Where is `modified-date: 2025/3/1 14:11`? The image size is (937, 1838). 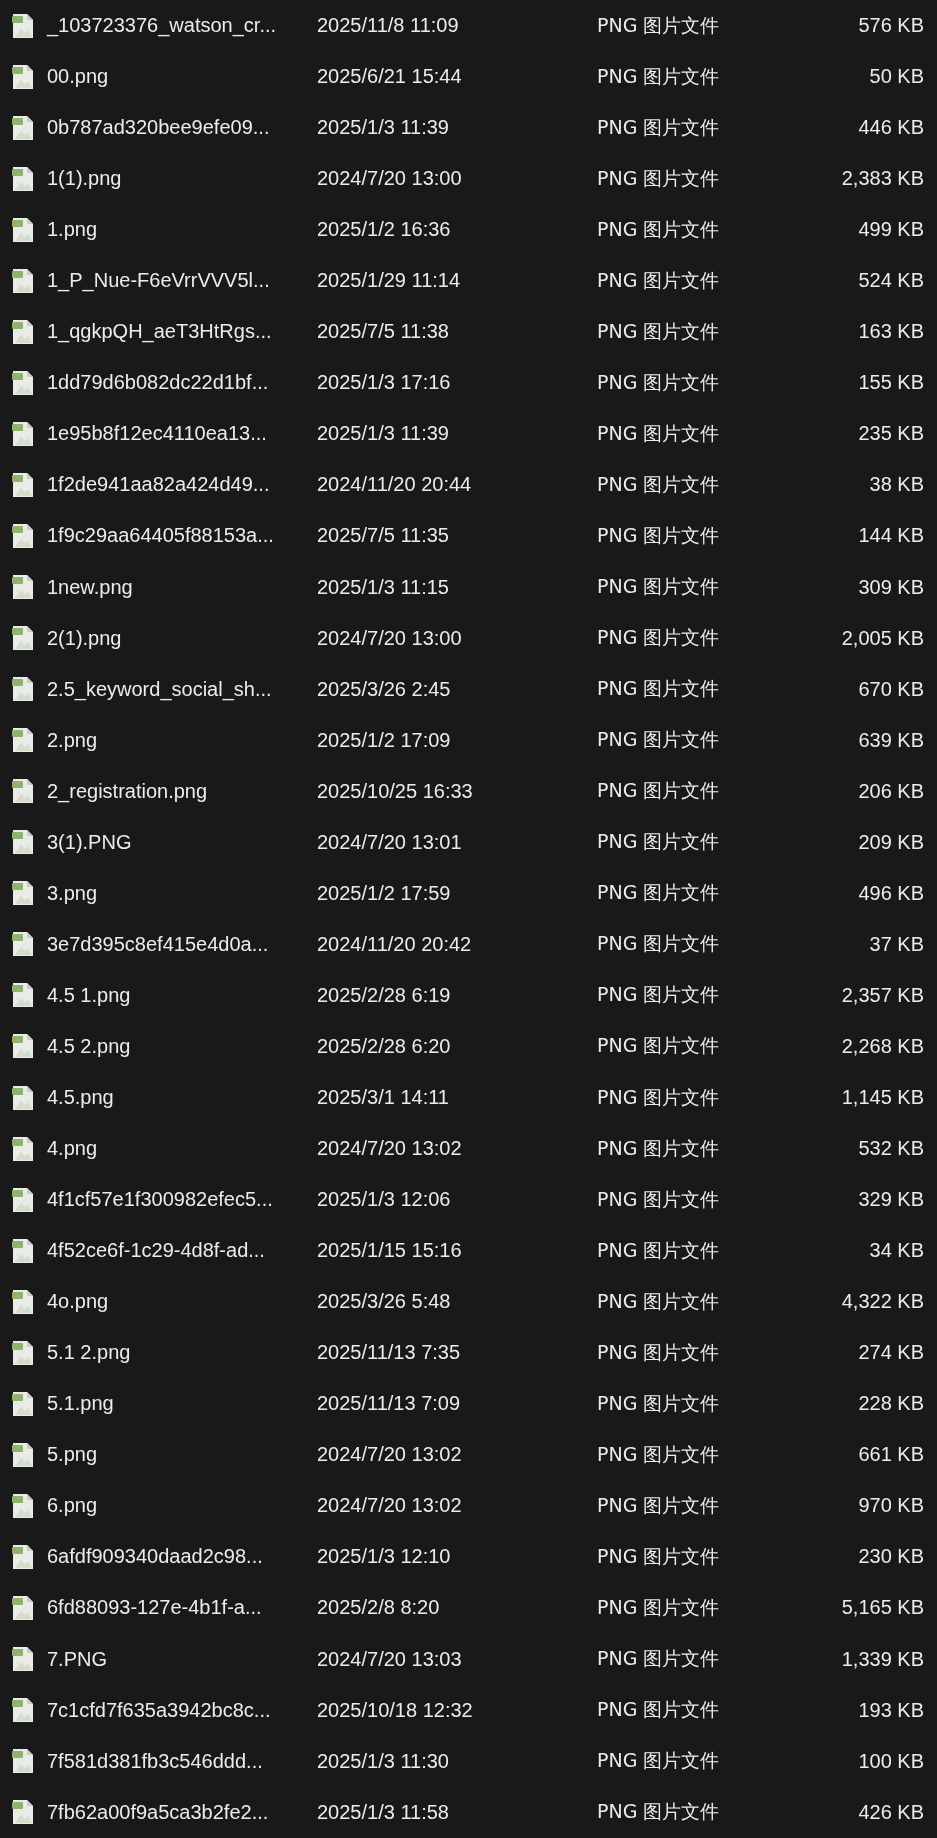 modified-date: 2025/3/1 14:11 is located at coordinates (383, 1097).